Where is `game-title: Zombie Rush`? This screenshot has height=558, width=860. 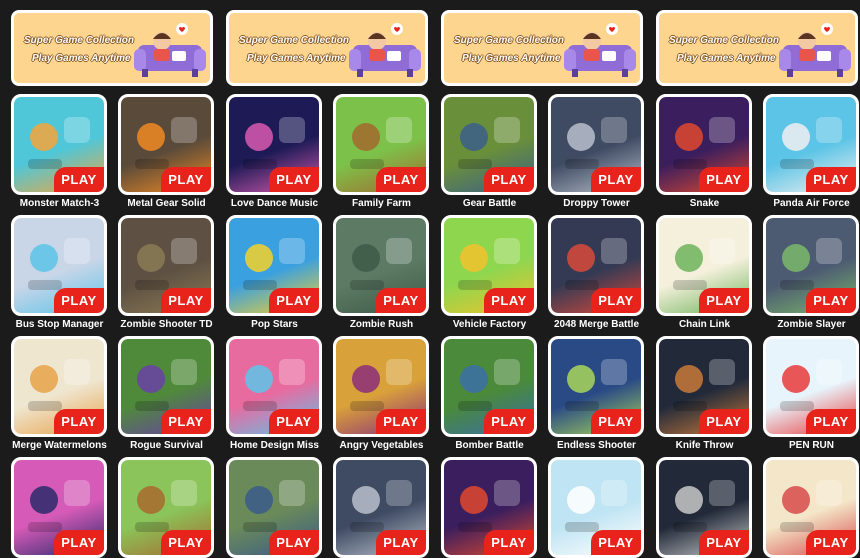
game-title: Zombie Rush is located at coordinates (381, 324).